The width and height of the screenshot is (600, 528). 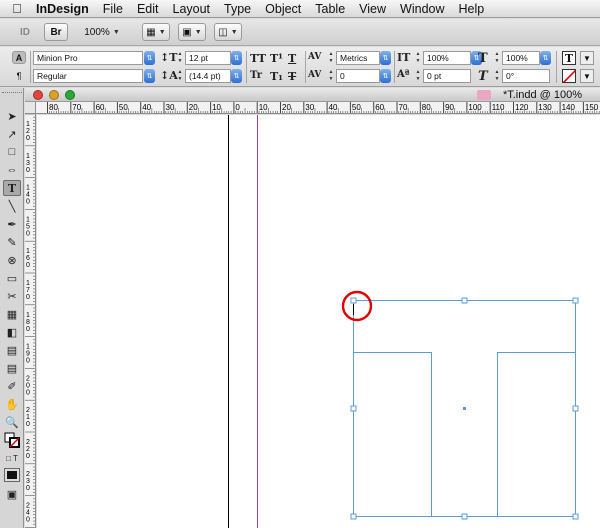 What do you see at coordinates (88, 76) in the screenshot?
I see `font-style-field: Regular` at bounding box center [88, 76].